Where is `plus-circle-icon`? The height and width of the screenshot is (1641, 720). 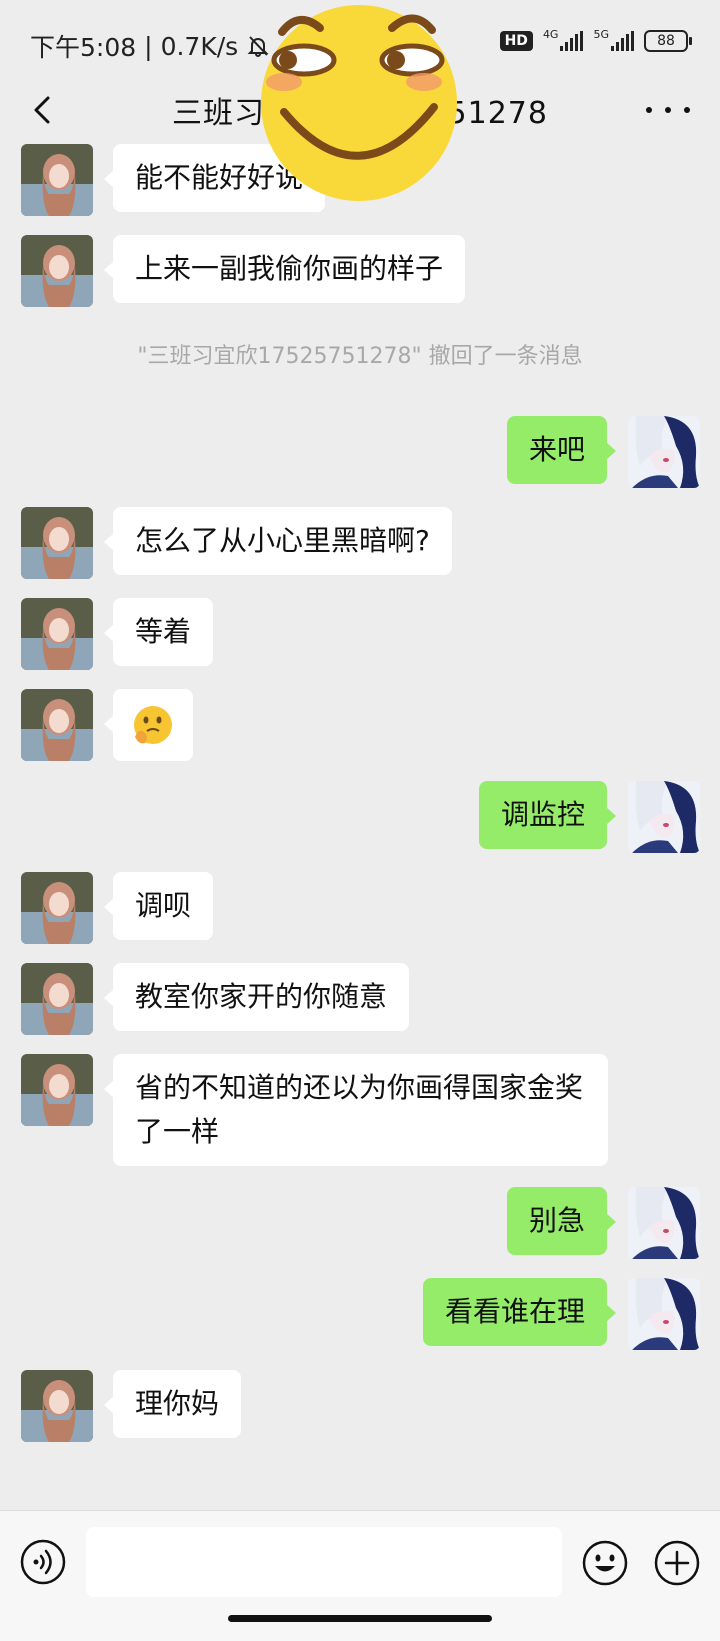
plus-circle-icon is located at coordinates (677, 1563).